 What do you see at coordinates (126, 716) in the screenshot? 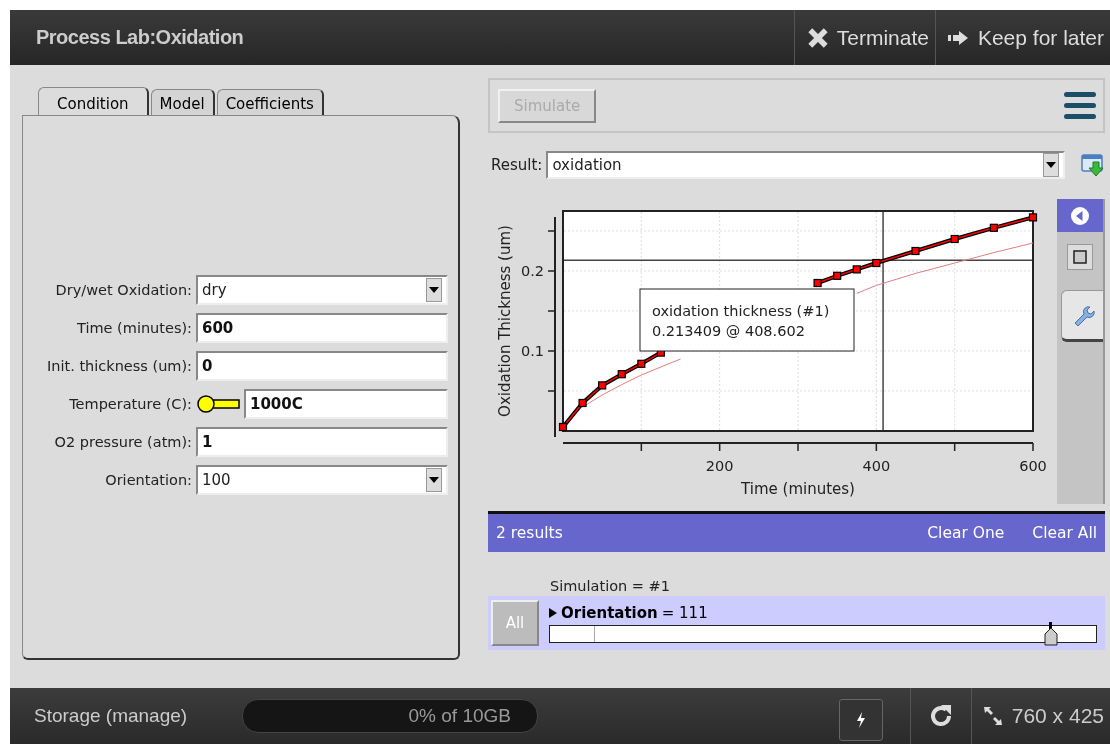
I see `storage-link: Storage (manage)` at bounding box center [126, 716].